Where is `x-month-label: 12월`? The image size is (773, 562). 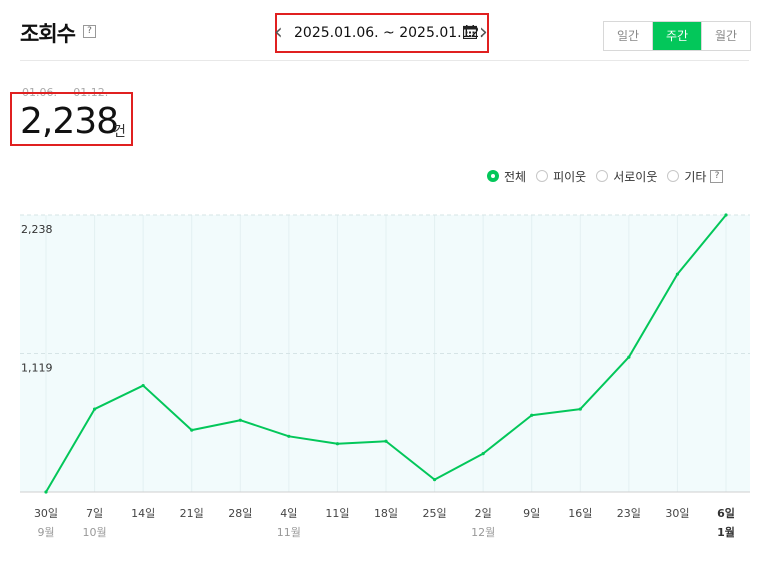 x-month-label: 12월 is located at coordinates (483, 532).